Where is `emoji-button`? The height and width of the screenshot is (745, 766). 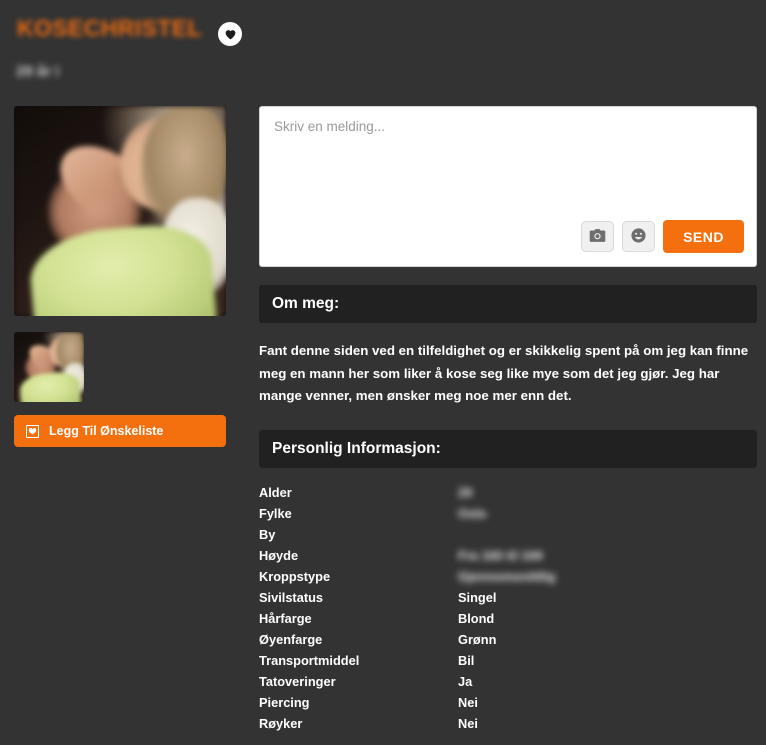 emoji-button is located at coordinates (639, 236).